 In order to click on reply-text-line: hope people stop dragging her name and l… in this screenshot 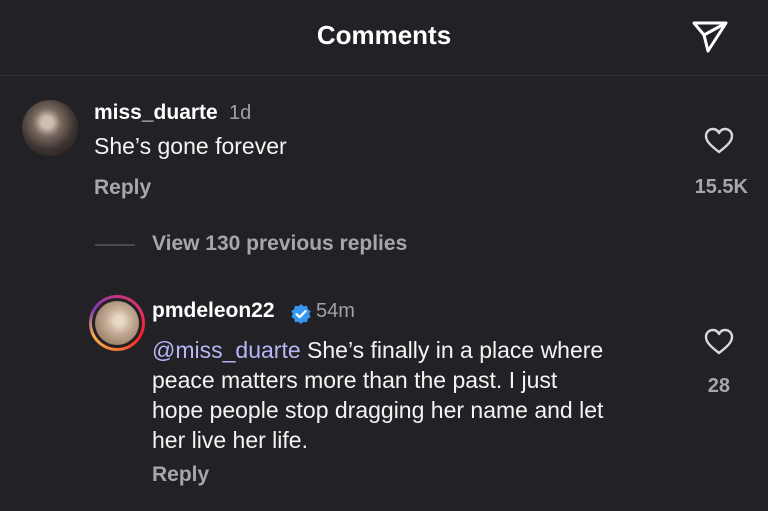, I will do `click(378, 410)`.